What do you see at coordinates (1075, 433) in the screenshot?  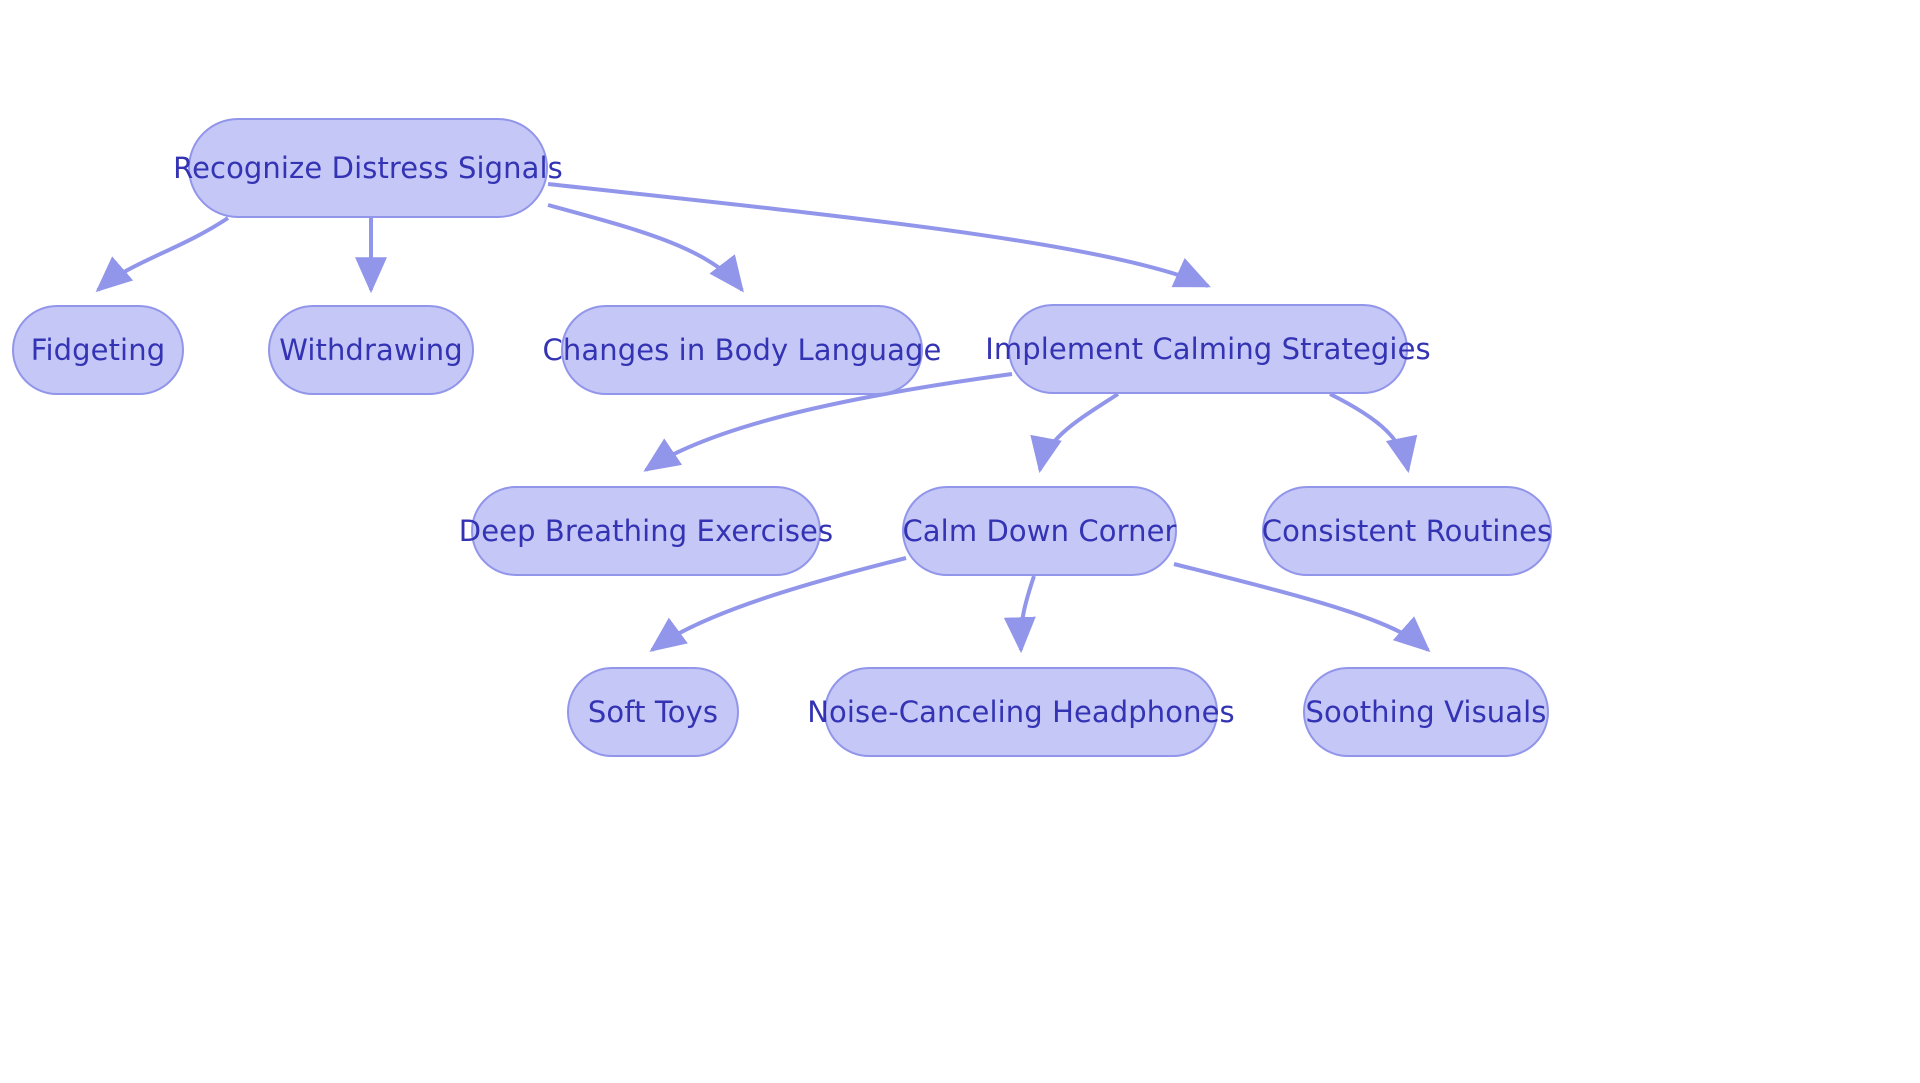 I see `flow-edge-implement-to-calmcorner` at bounding box center [1075, 433].